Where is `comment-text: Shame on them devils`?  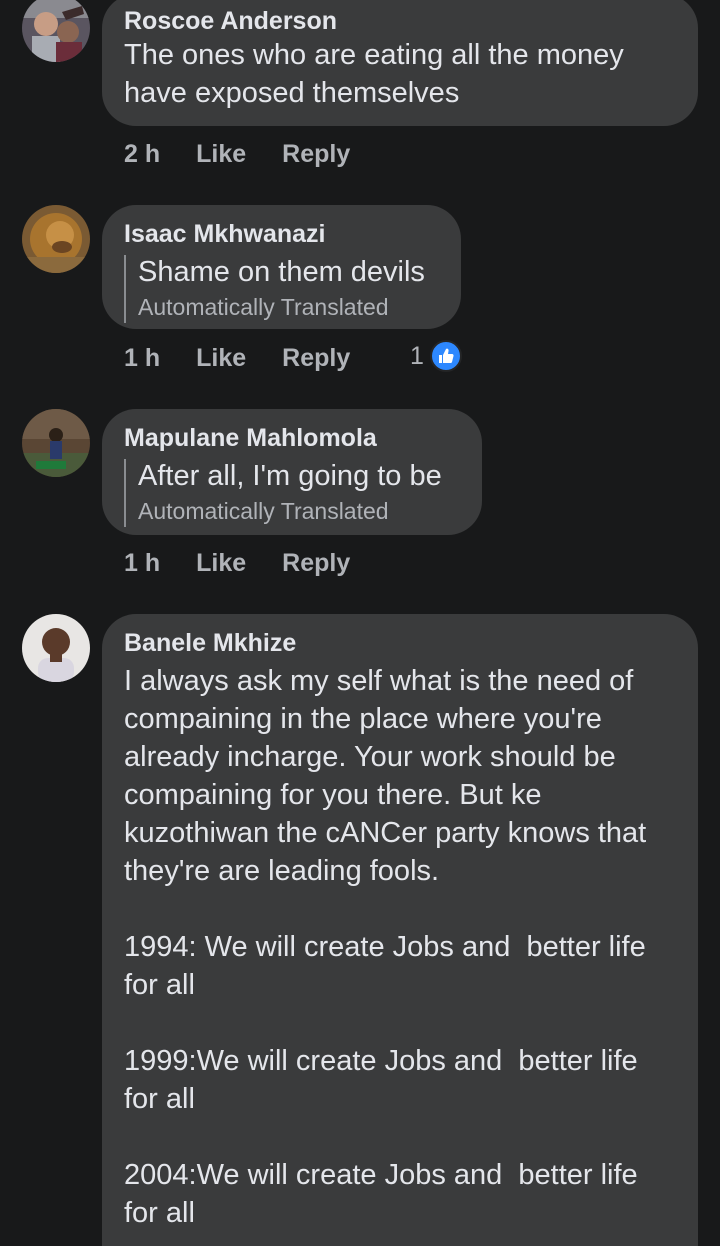 comment-text: Shame on them devils is located at coordinates (281, 272).